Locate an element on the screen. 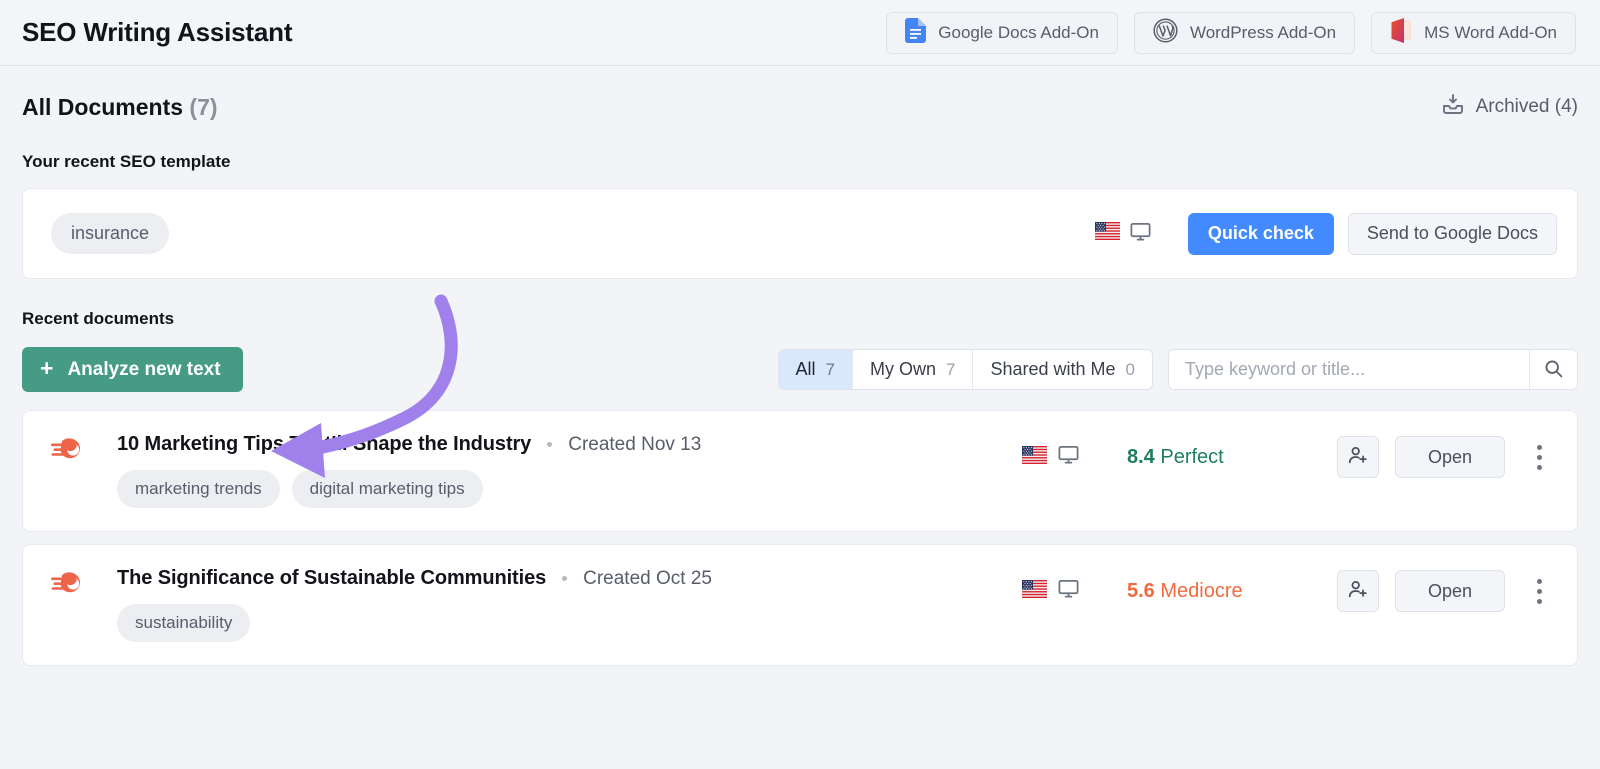 This screenshot has height=769, width=1600. document-tags: sustainability is located at coordinates (569, 623).